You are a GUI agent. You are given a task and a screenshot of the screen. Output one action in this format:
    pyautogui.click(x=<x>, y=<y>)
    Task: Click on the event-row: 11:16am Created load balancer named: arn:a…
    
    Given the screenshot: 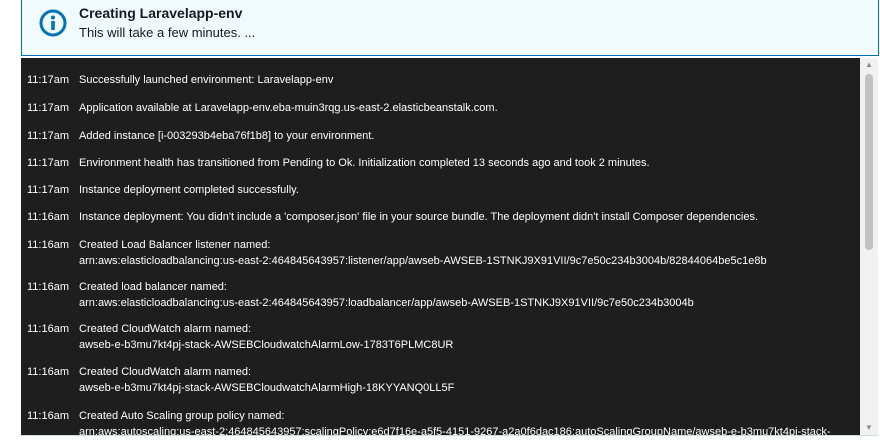 What is the action you would take?
    pyautogui.click(x=440, y=299)
    